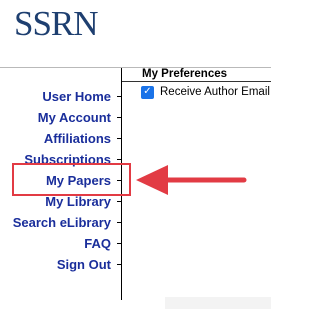 The image size is (320, 309). I want to click on receive-author-email-checkbox: ✓, so click(147, 92).